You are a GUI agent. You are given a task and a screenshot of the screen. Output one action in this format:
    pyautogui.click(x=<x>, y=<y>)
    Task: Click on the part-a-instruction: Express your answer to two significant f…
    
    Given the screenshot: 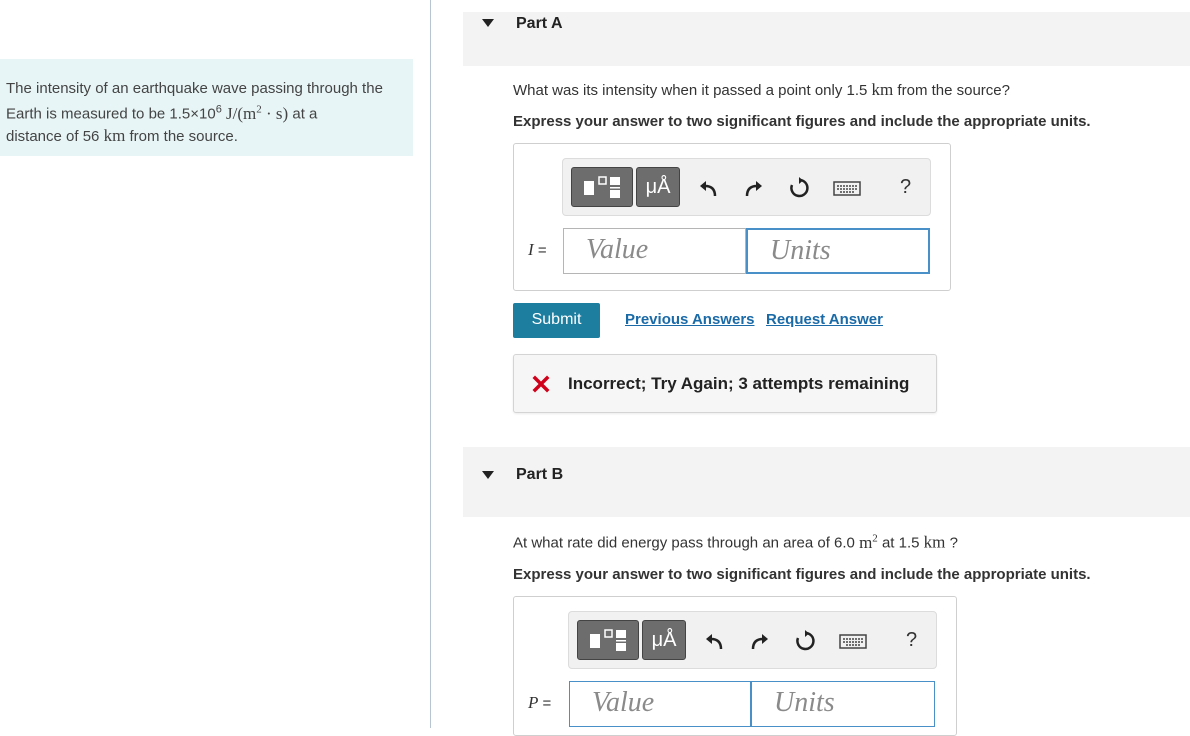 What is the action you would take?
    pyautogui.click(x=802, y=121)
    